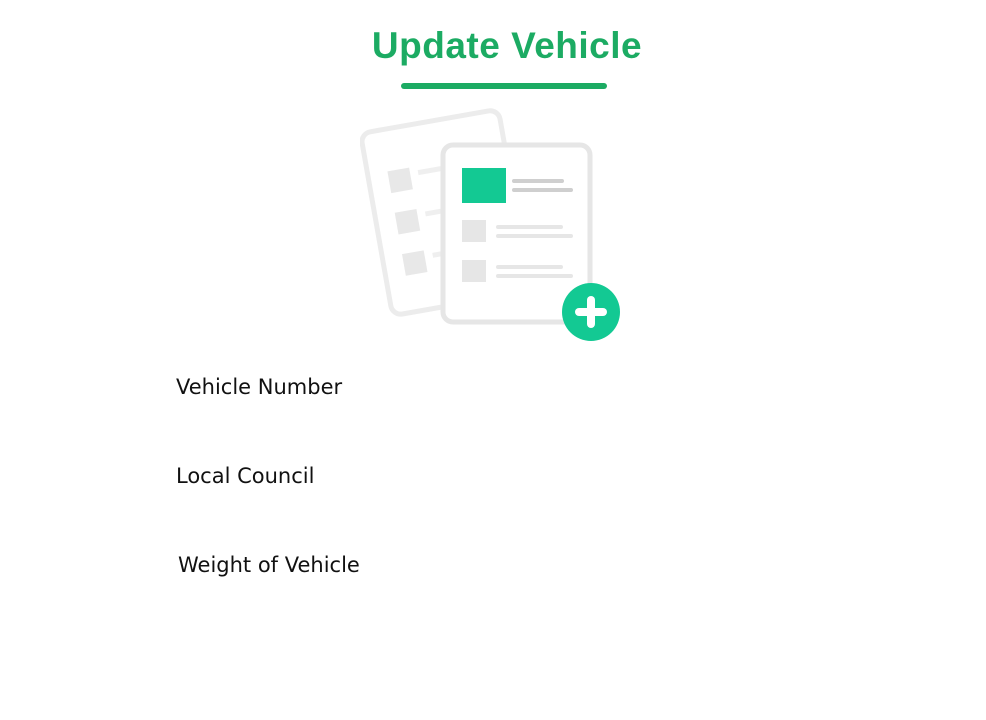  Describe the element at coordinates (507, 45) in the screenshot. I see `page-title: Update Vehicle` at that location.